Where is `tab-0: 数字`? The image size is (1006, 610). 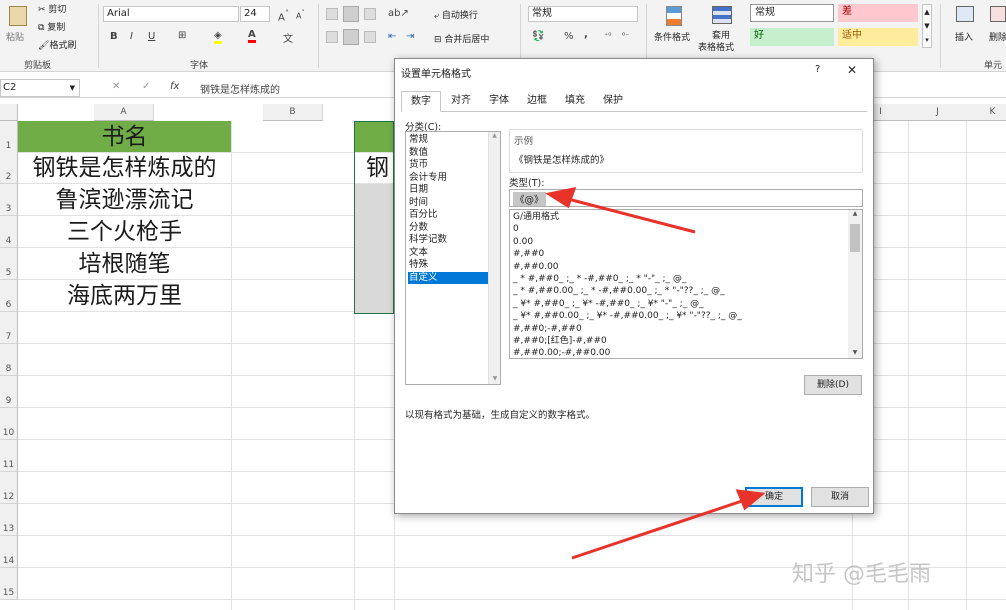
tab-0: 数字 is located at coordinates (421, 101).